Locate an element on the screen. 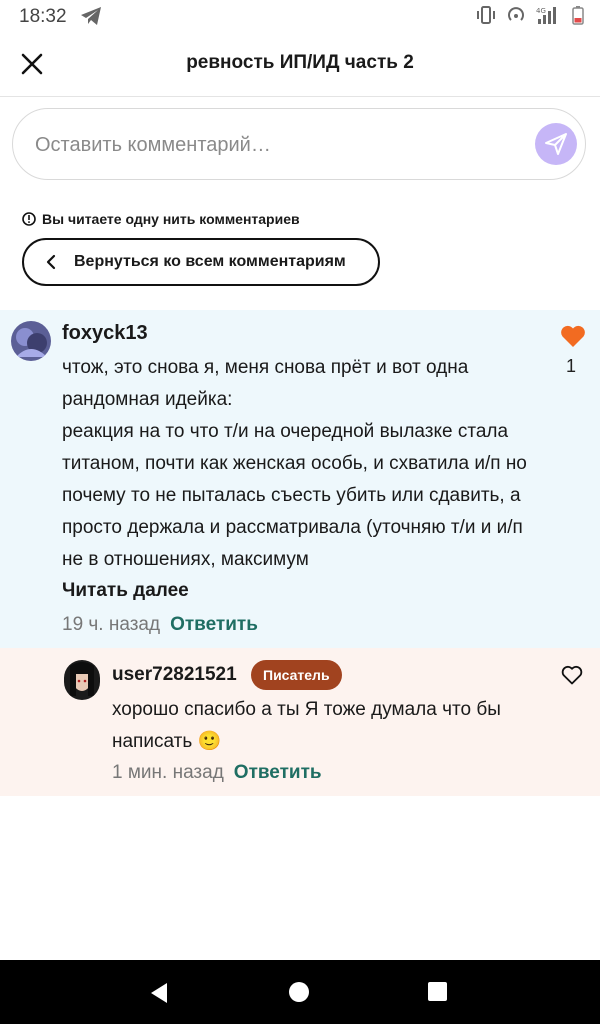 The image size is (600, 1024). vibrate-icon is located at coordinates (486, 17).